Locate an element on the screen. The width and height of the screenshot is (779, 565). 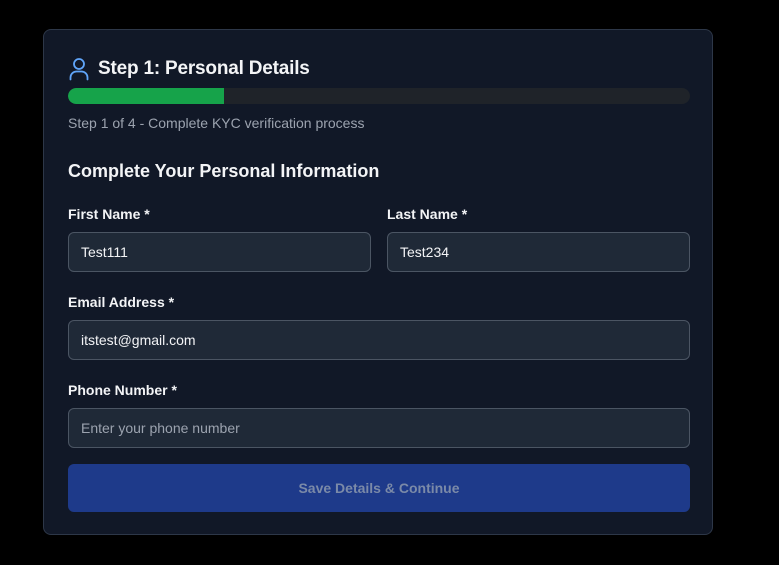
email-input is located at coordinates (379, 340).